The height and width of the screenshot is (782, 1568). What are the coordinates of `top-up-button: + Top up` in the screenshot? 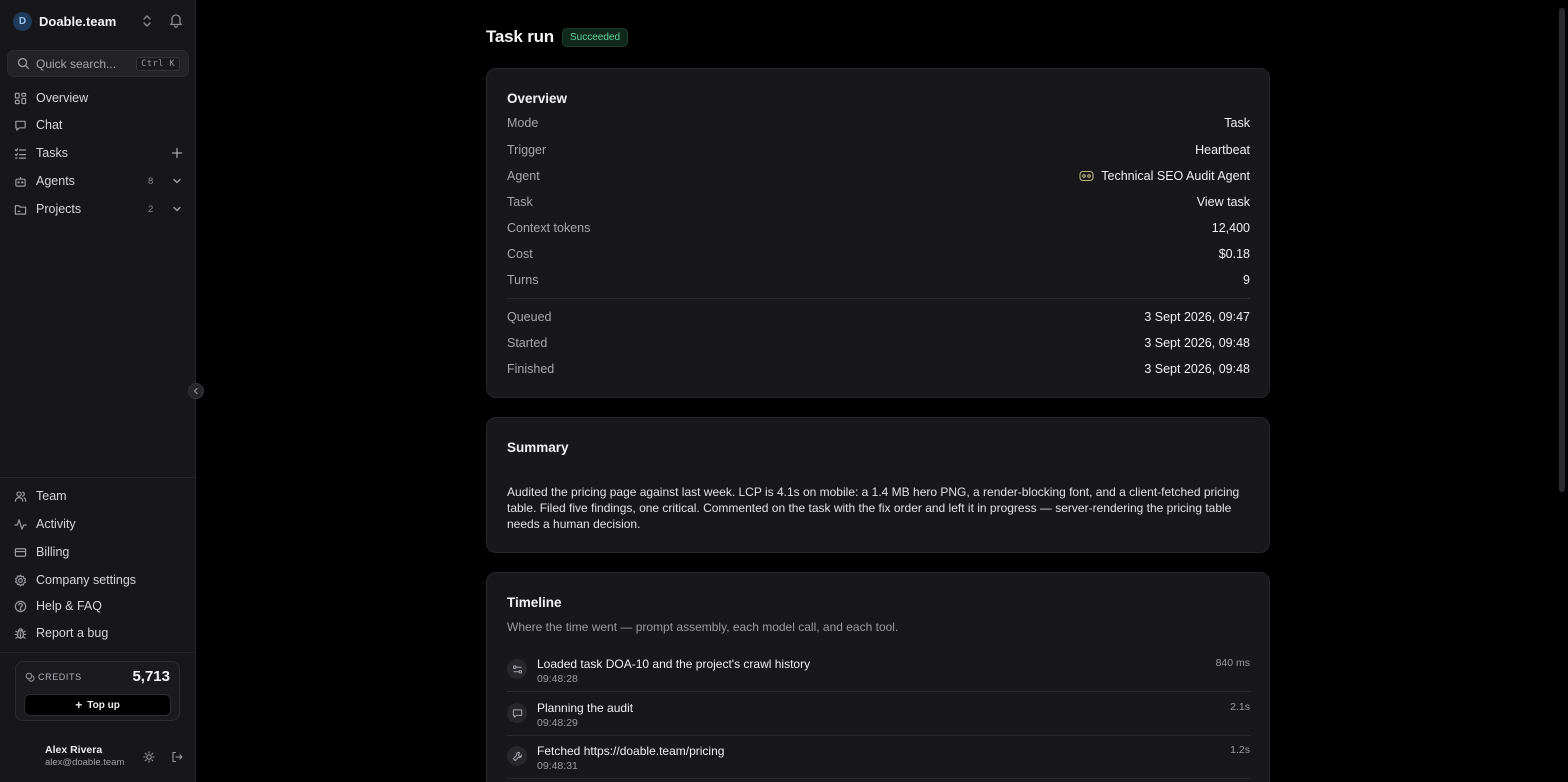 It's located at (97, 705).